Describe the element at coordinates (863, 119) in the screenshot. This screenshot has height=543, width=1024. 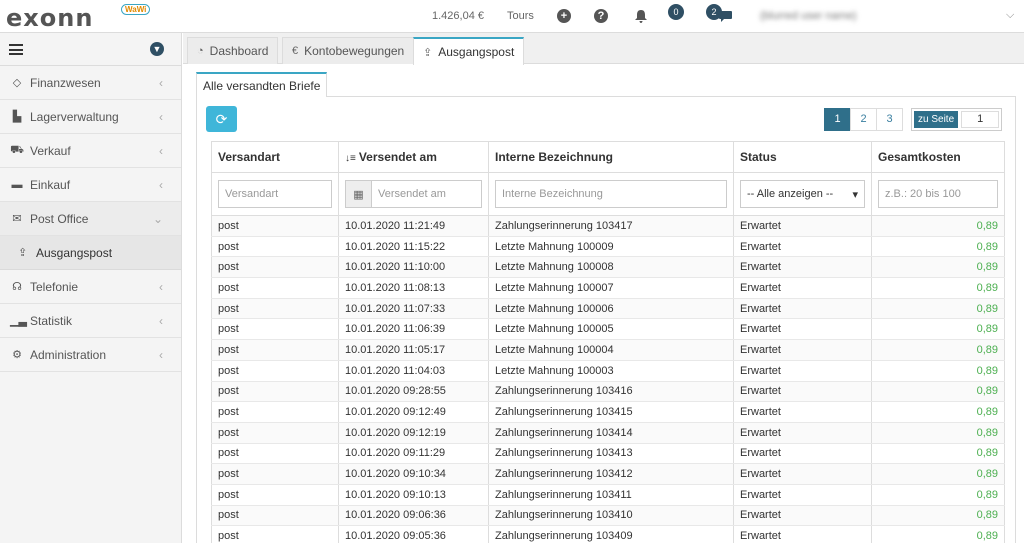
I see `page-2-button: 2` at that location.